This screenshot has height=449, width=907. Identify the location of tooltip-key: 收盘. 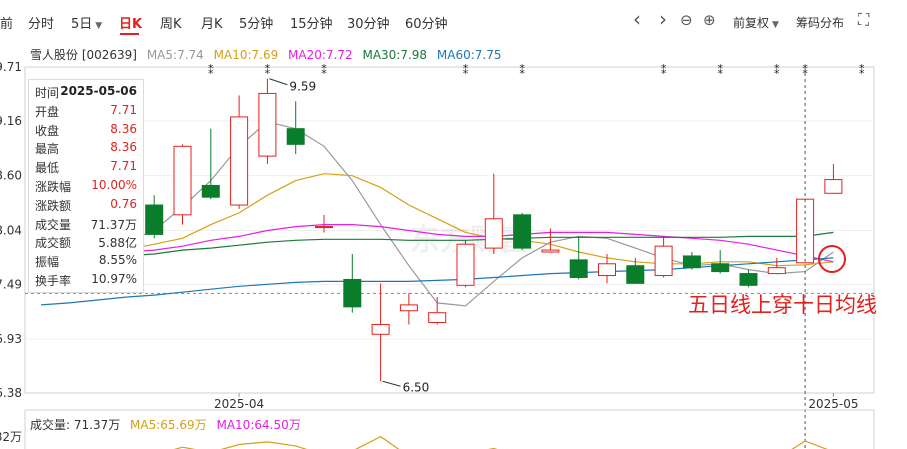
(47, 130).